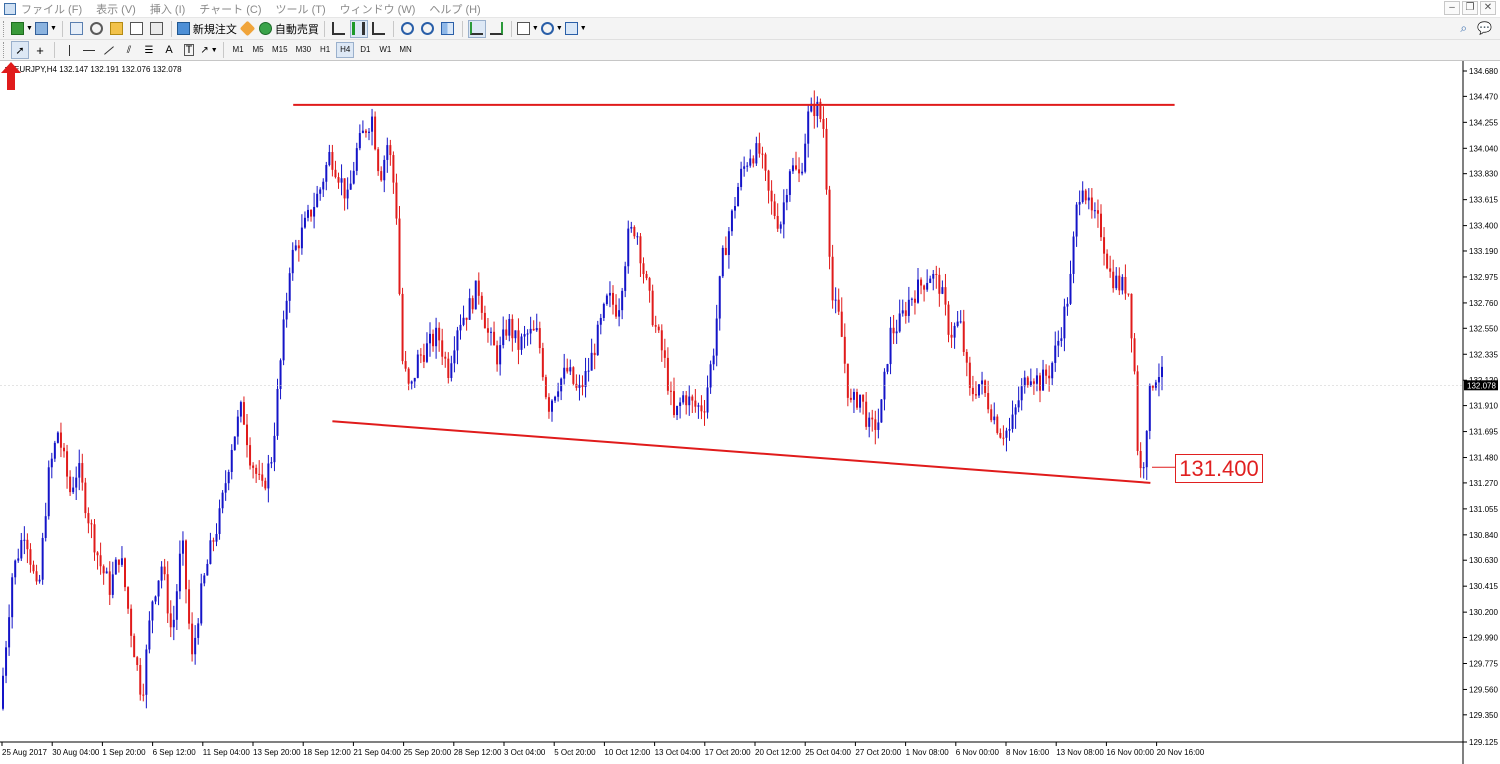 Image resolution: width=1500 pixels, height=764 pixels. What do you see at coordinates (69, 50) in the screenshot?
I see `vertical-line-button` at bounding box center [69, 50].